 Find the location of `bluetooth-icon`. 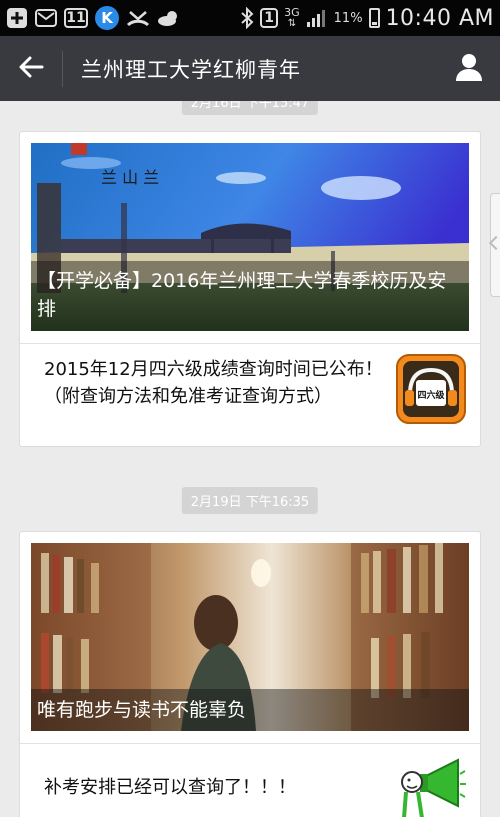

bluetooth-icon is located at coordinates (247, 18).